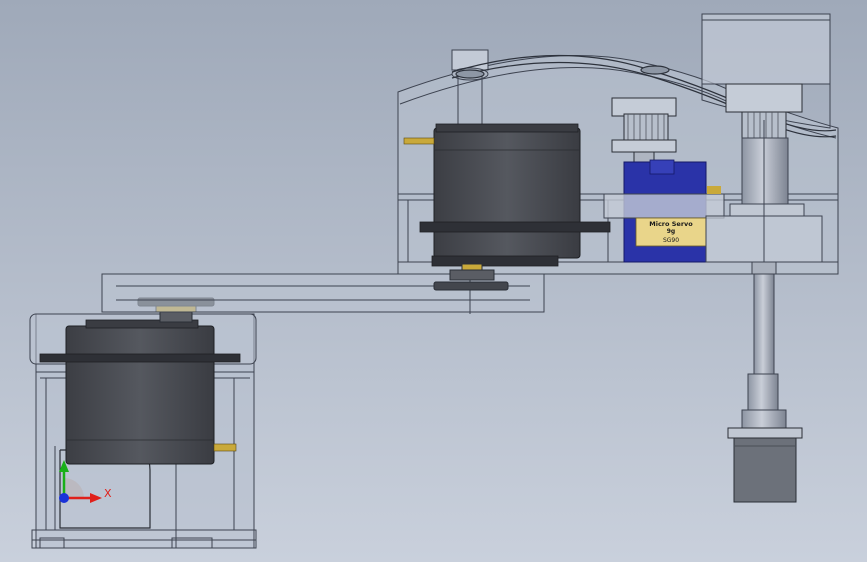  Describe the element at coordinates (765, 465) in the screenshot. I see `end-effector-motor` at that location.